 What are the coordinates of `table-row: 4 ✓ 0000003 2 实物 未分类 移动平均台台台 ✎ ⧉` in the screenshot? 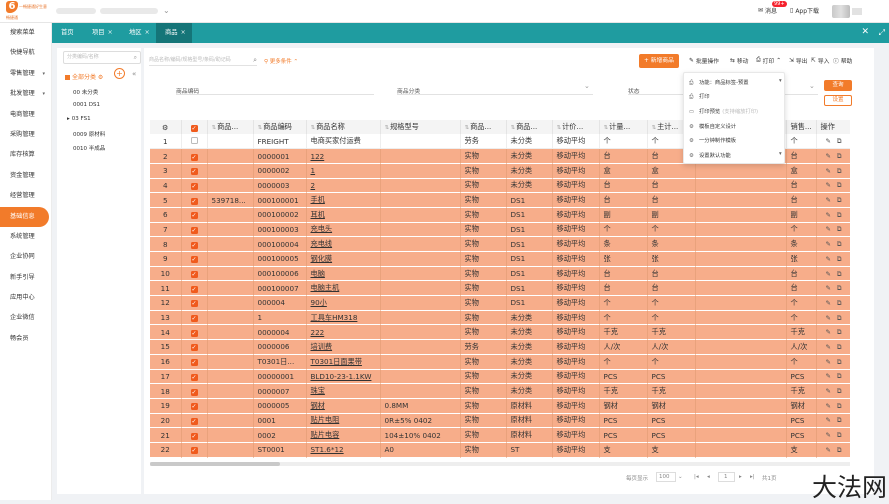 It's located at (500, 186).